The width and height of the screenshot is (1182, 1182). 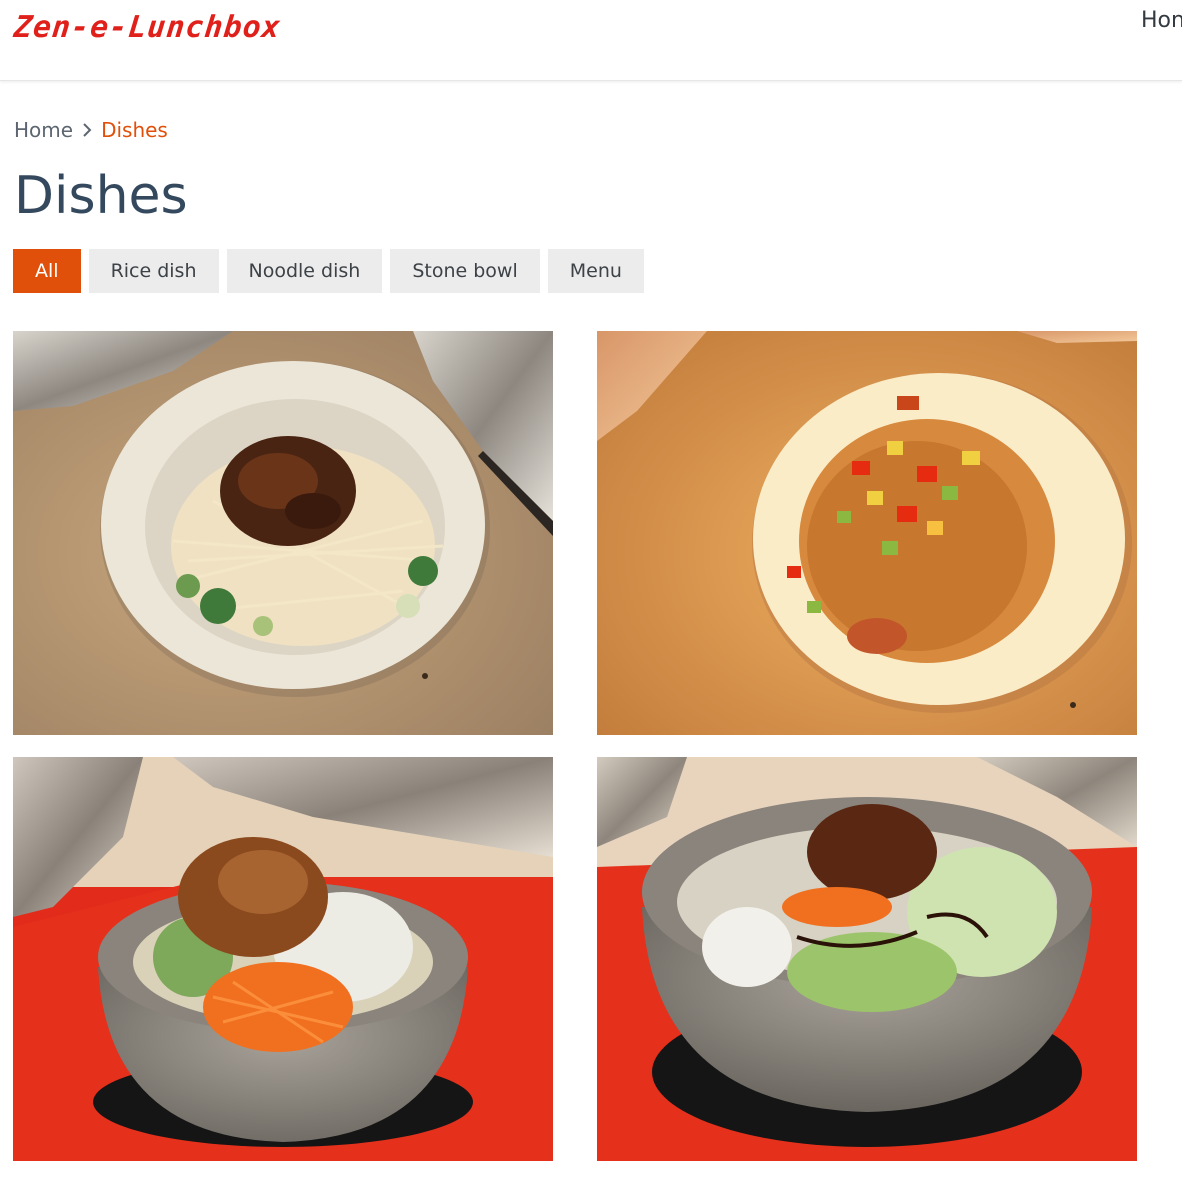 I want to click on filter-menu-button: Menu, so click(x=595, y=271).